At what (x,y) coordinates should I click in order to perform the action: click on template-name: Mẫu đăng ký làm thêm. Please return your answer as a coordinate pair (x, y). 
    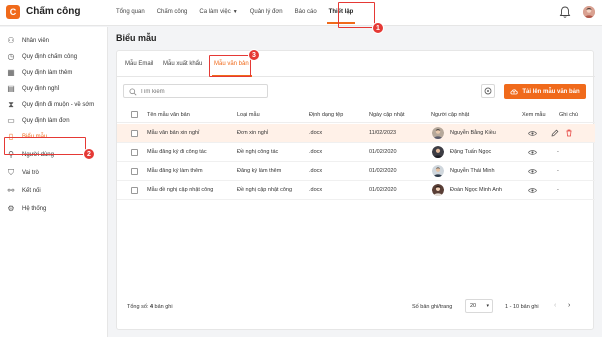
    Looking at the image, I should click on (175, 171).